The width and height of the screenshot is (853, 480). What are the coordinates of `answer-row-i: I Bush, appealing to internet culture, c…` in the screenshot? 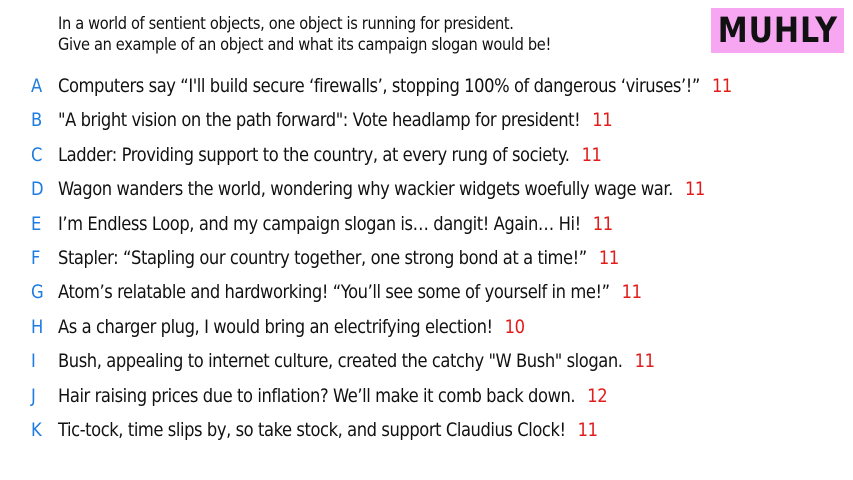 It's located at (426, 362).